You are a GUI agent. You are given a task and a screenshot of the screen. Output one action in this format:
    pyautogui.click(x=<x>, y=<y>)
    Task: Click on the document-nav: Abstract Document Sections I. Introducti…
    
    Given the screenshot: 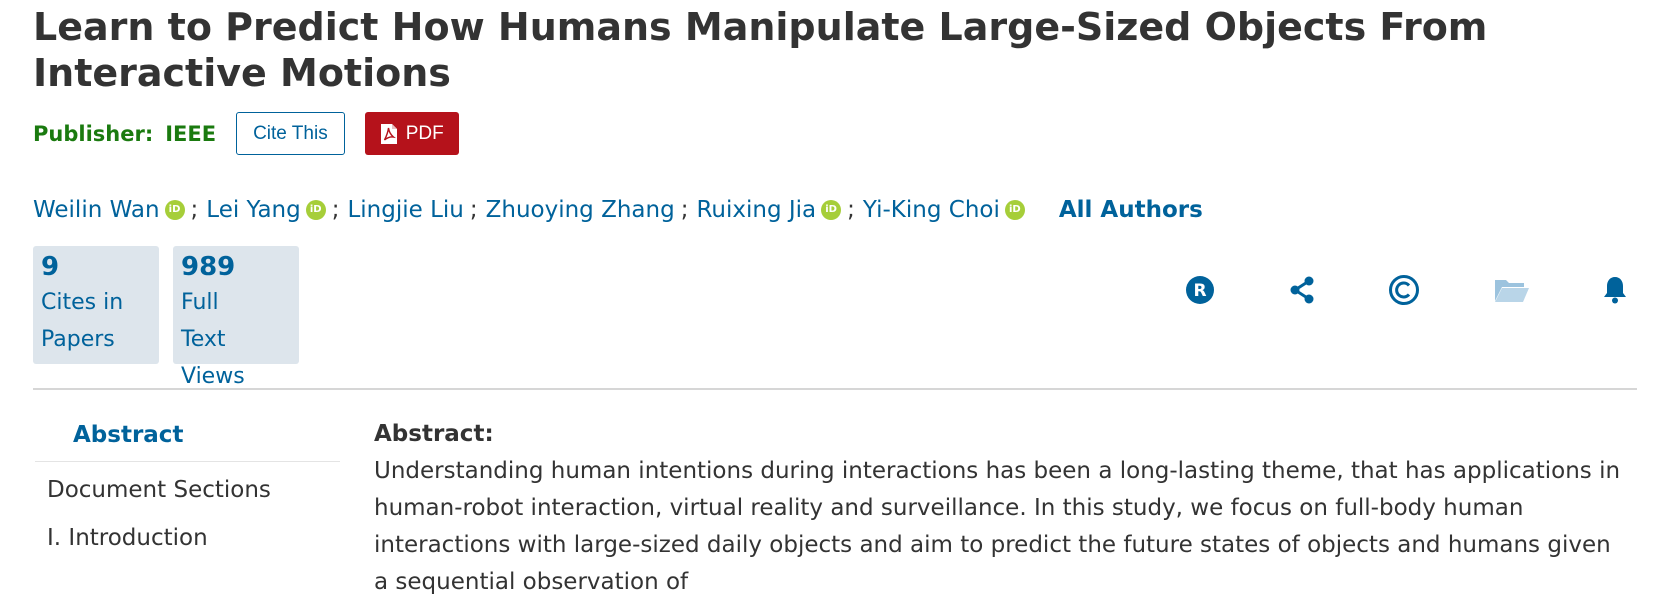 What is the action you would take?
    pyautogui.click(x=187, y=481)
    